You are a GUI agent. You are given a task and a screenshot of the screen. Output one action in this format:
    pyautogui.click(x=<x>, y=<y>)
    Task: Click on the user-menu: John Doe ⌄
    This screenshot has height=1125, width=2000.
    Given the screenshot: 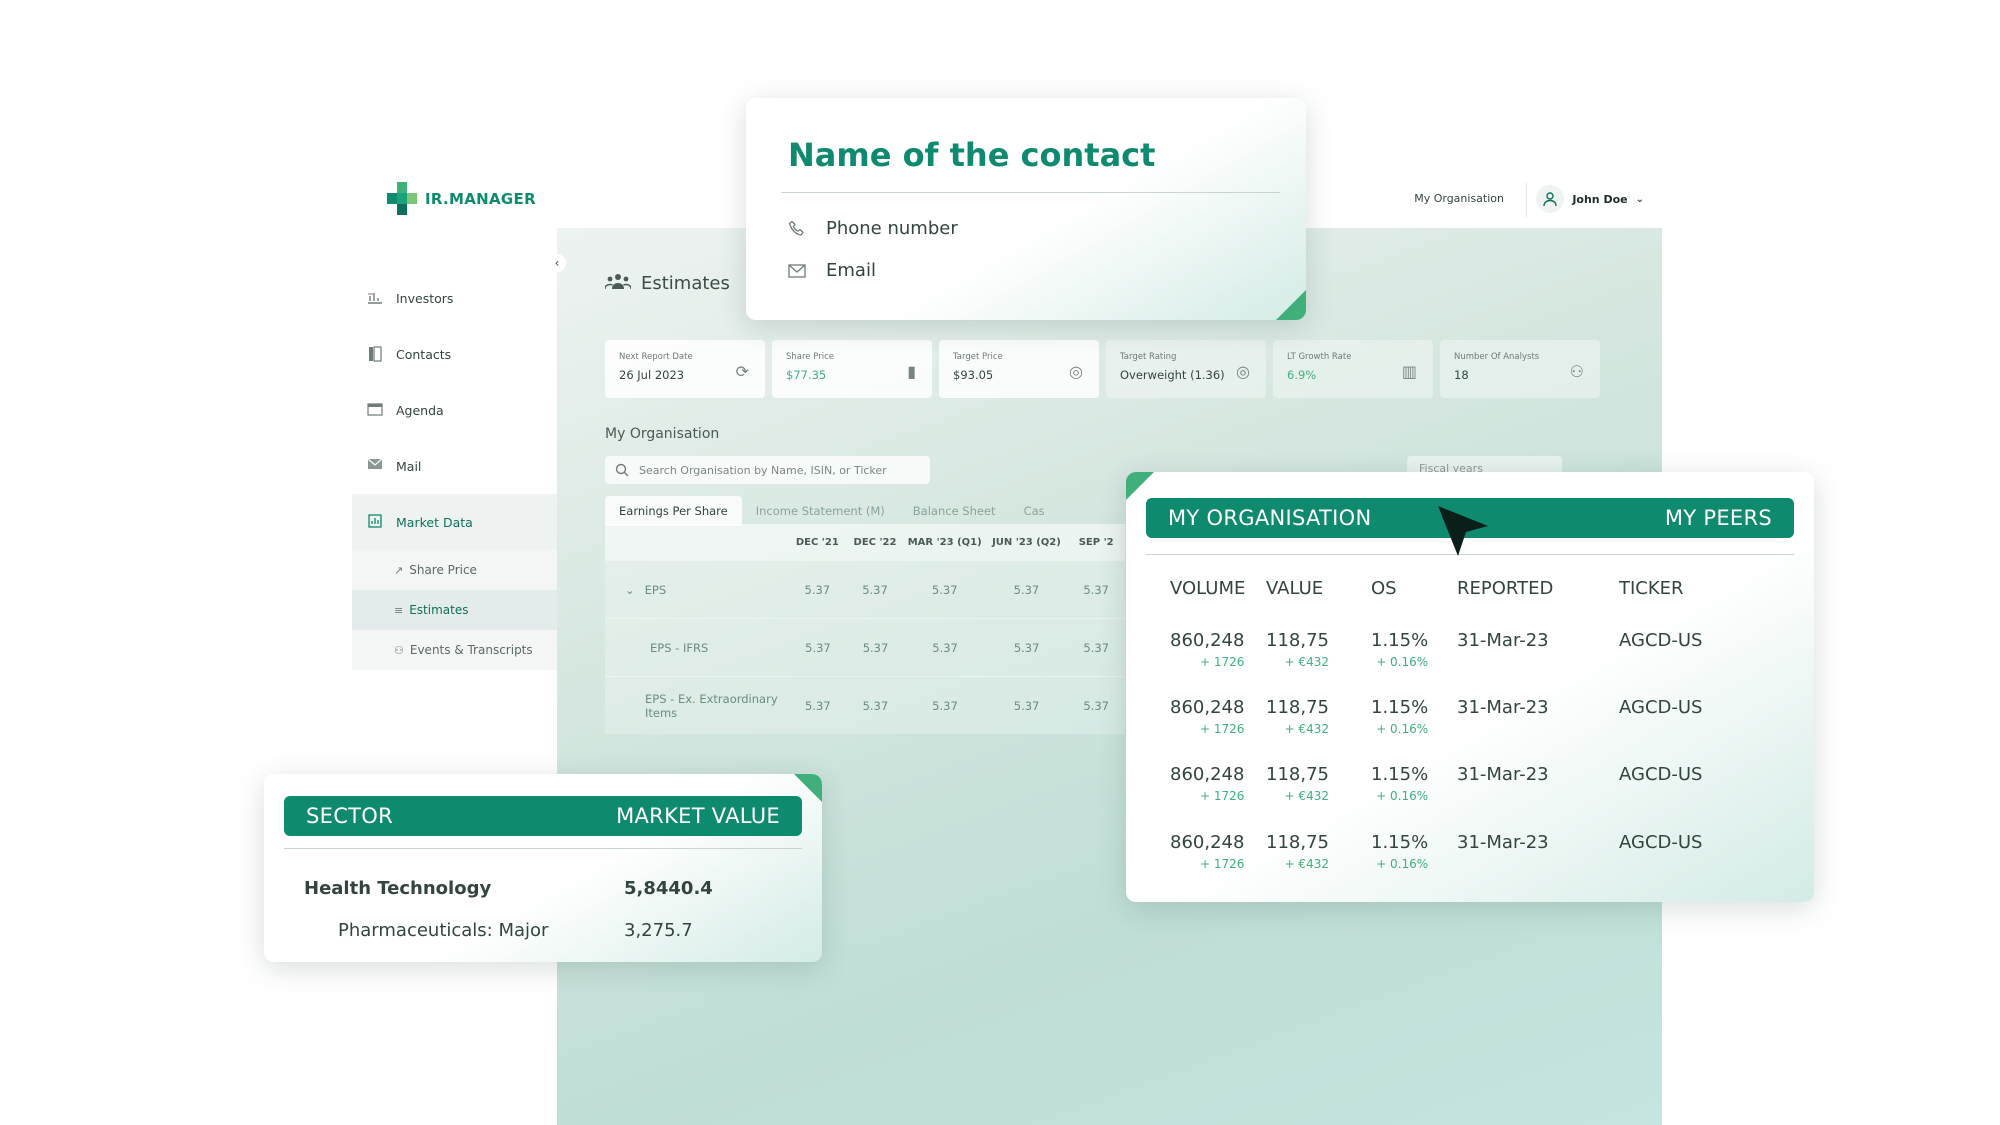 What is the action you would take?
    pyautogui.click(x=1590, y=199)
    